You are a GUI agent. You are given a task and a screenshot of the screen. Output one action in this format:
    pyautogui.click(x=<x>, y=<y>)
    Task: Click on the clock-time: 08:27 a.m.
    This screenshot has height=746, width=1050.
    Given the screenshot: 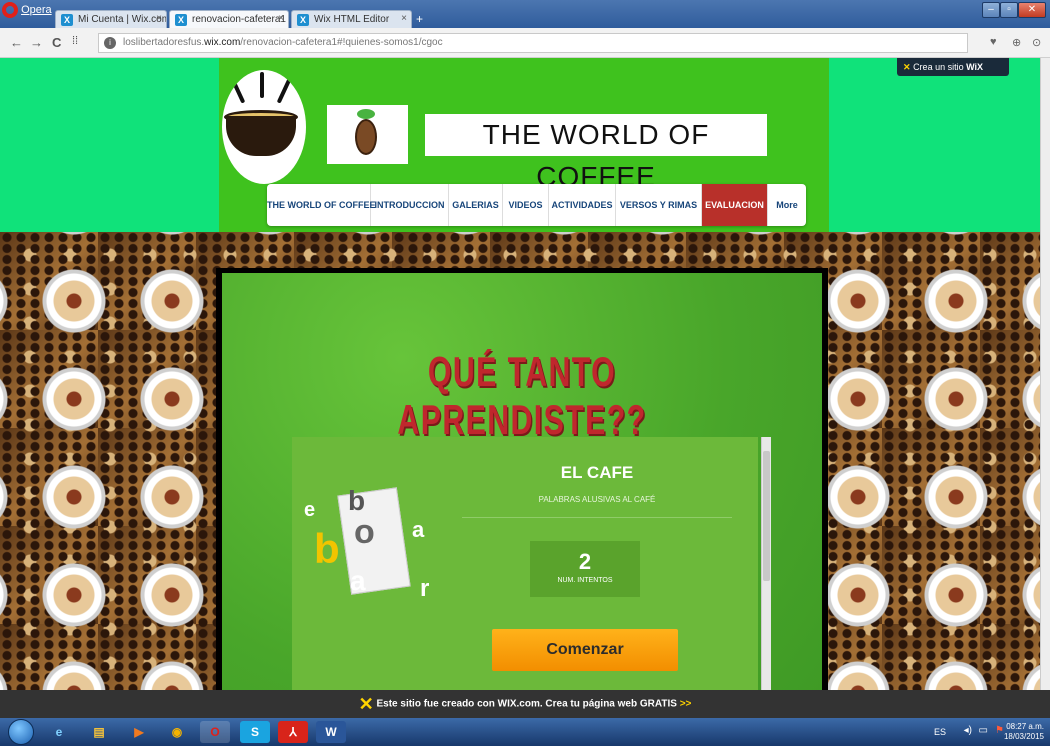 What is the action you would take?
    pyautogui.click(x=1025, y=726)
    